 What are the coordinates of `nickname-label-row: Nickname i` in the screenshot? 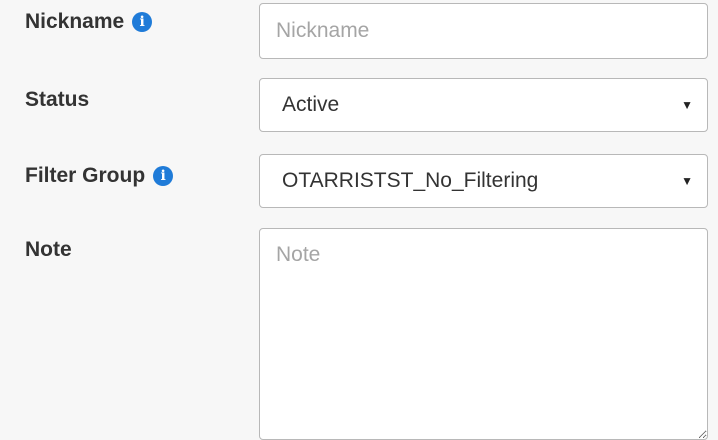 It's located at (89, 22).